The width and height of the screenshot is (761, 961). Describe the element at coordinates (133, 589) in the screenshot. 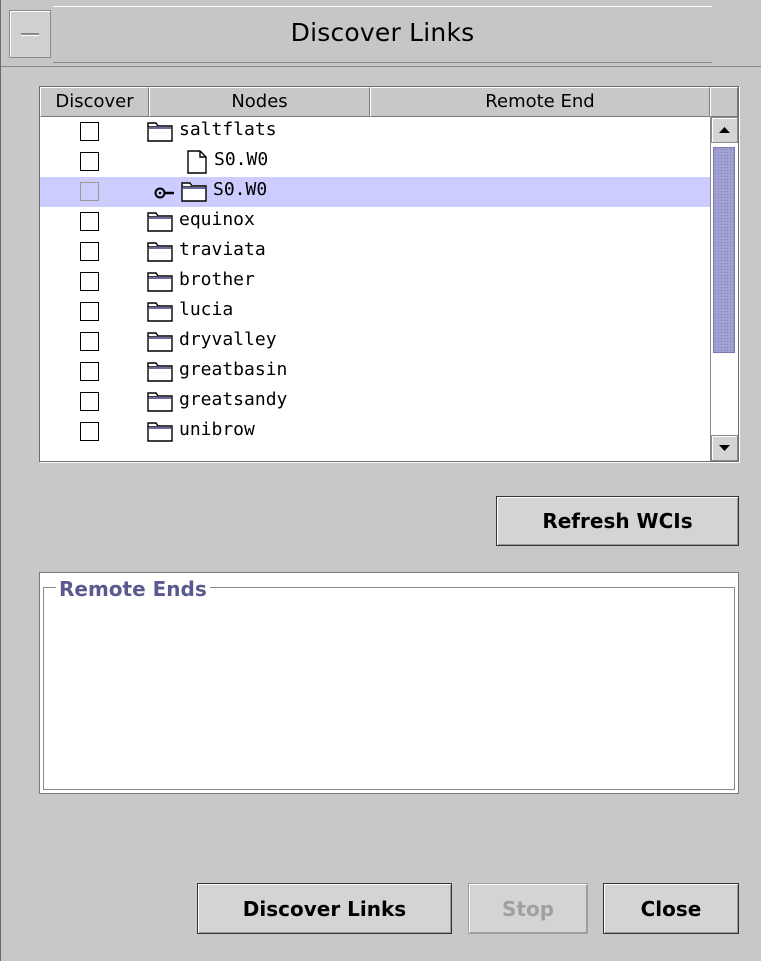

I see `remote-ends-title: Remote Ends` at that location.